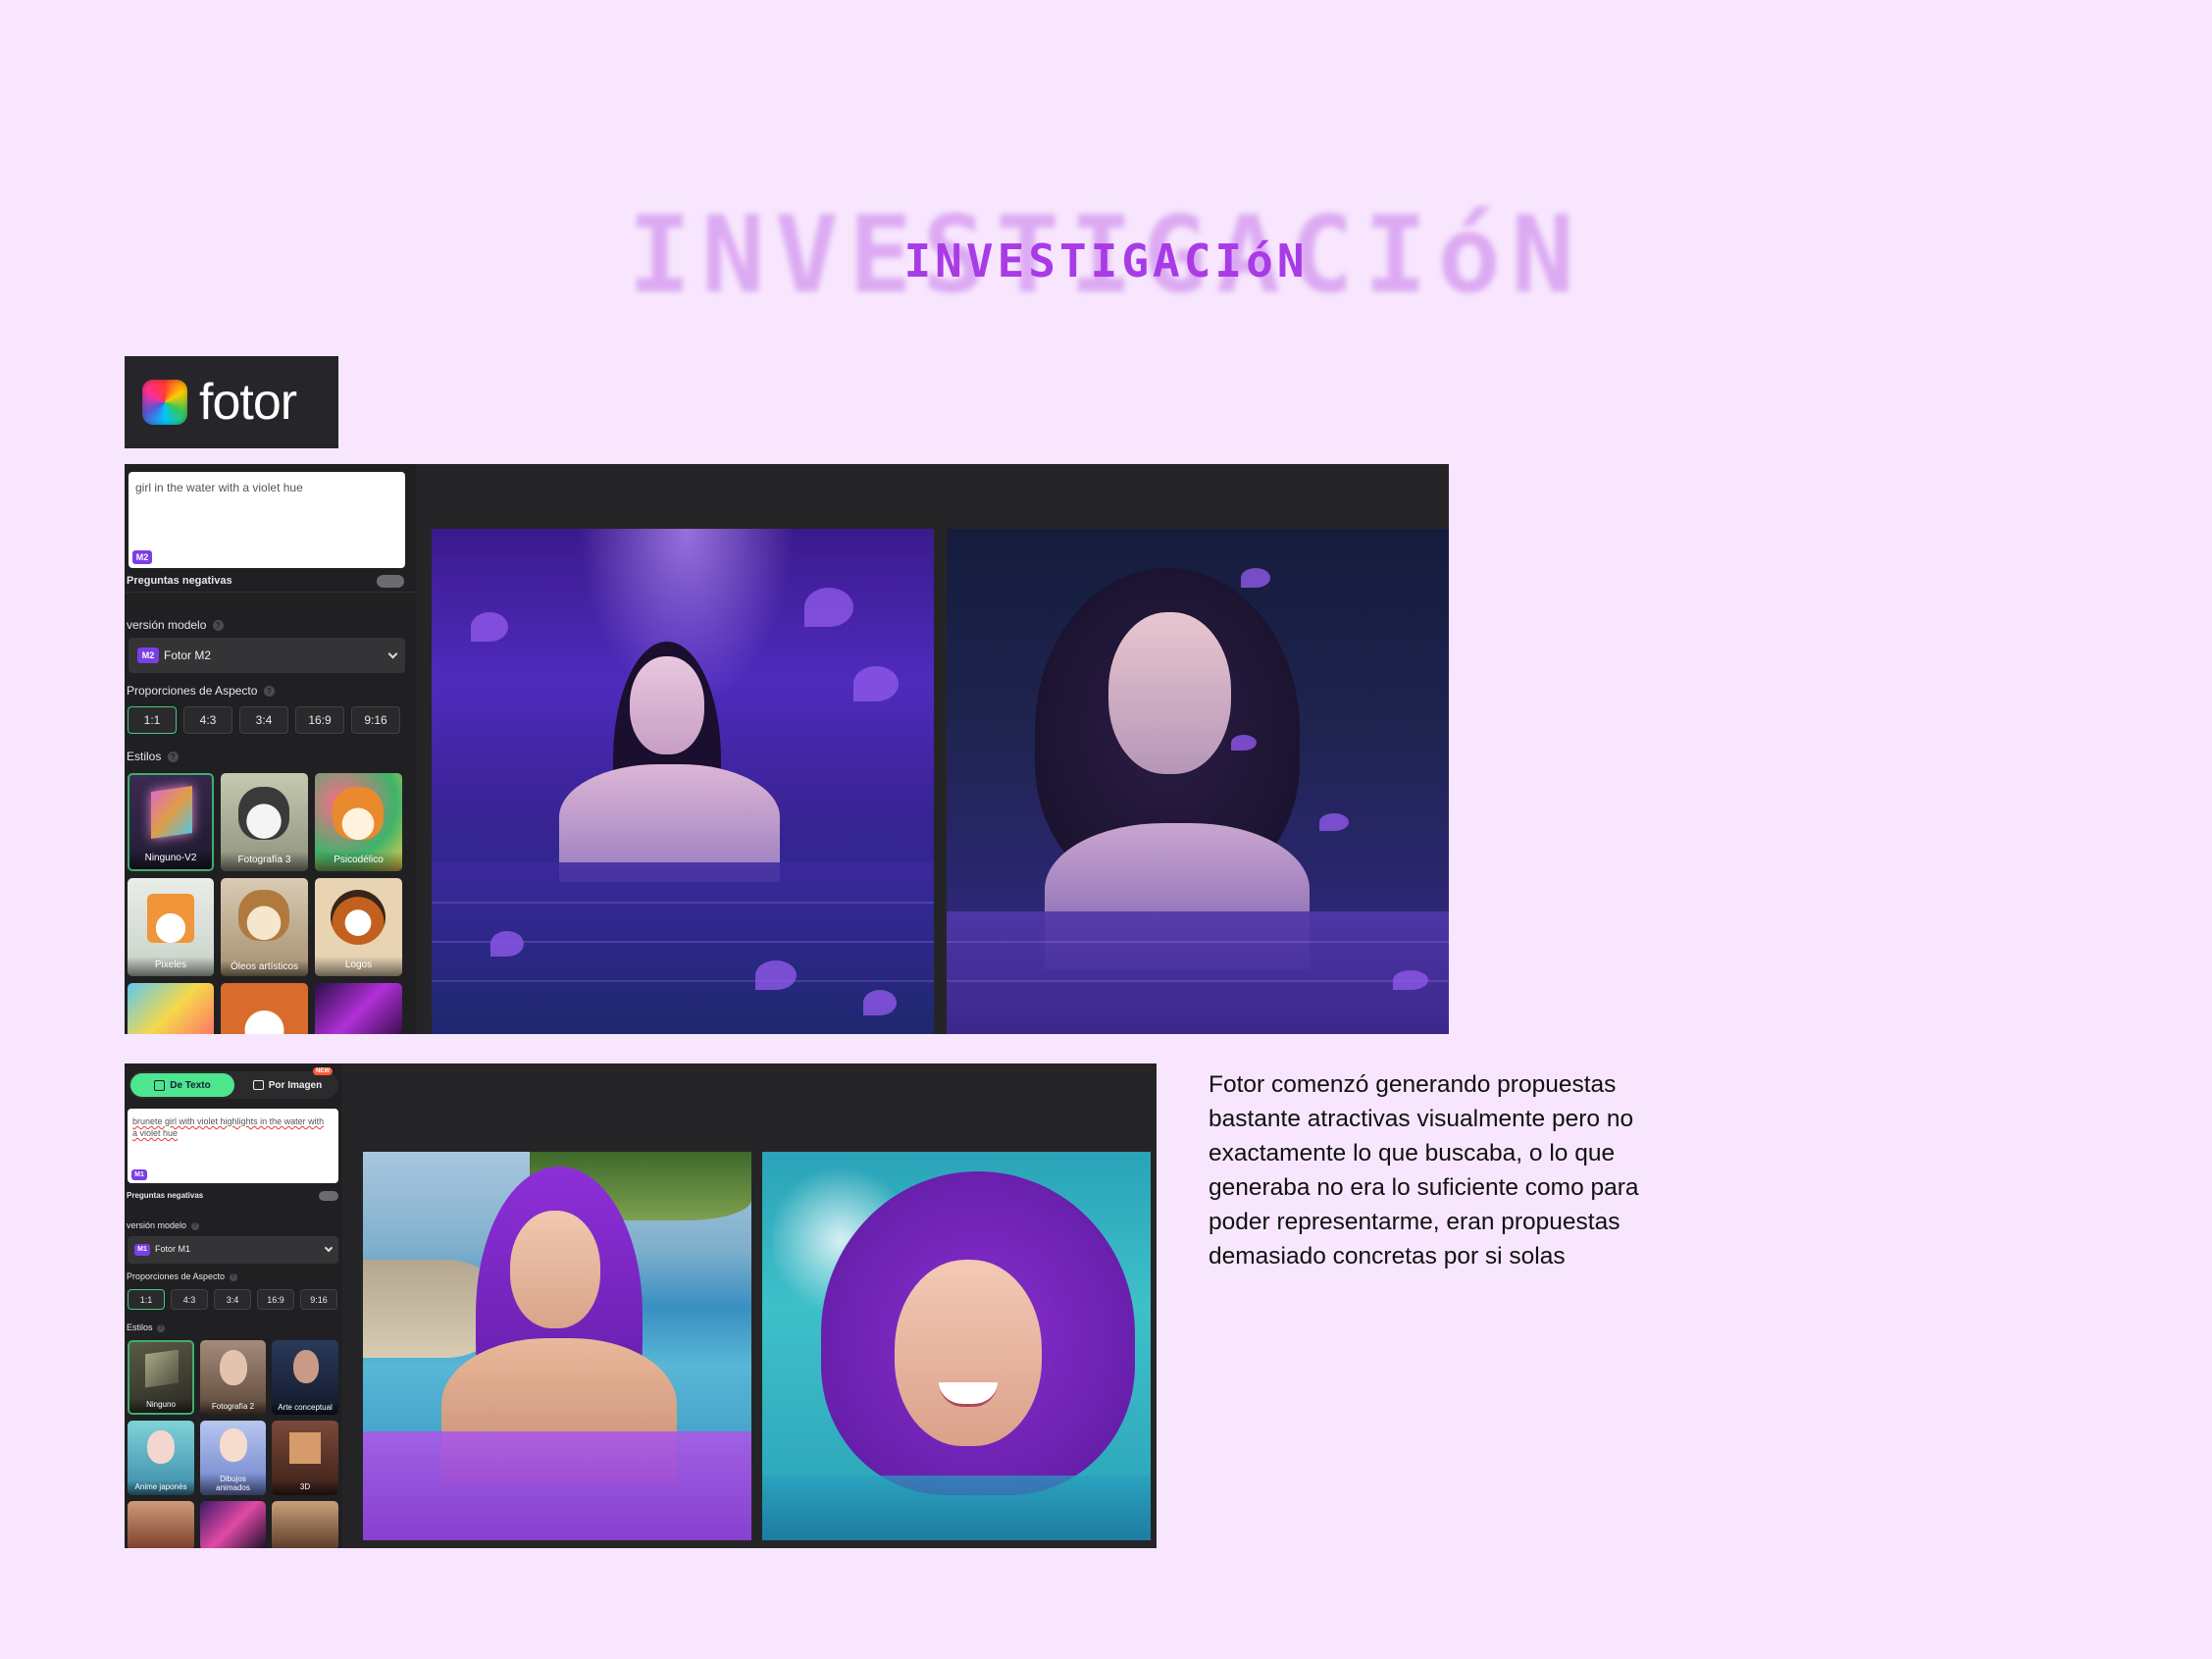 The height and width of the screenshot is (1659, 2212). Describe the element at coordinates (305, 1377) in the screenshot. I see `style-tile-arte-conceptual: Arte conceptual` at that location.